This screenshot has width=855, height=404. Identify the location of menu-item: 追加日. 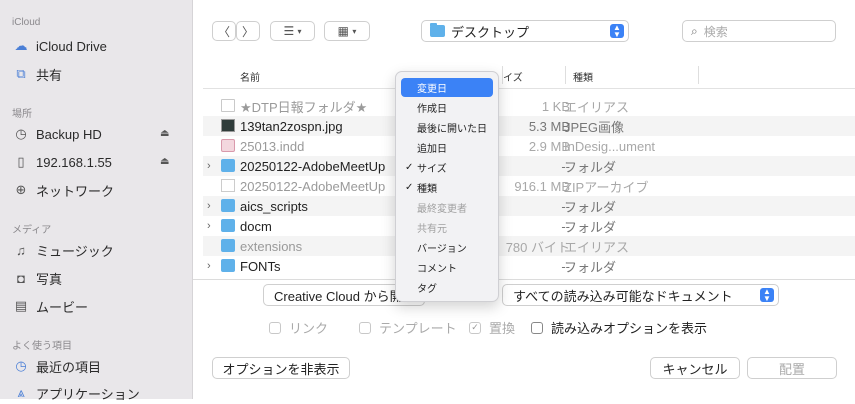
(447, 147).